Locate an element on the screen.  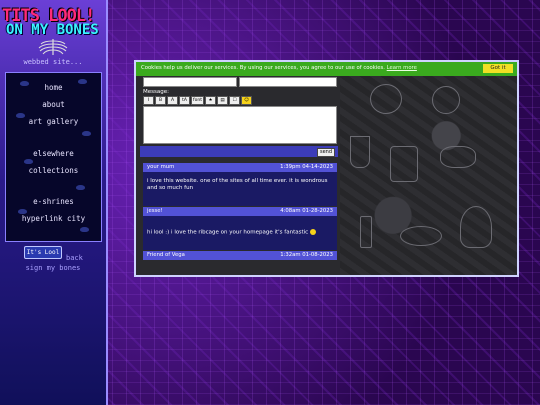
entry-author: jesse! is located at coordinates (155, 211).